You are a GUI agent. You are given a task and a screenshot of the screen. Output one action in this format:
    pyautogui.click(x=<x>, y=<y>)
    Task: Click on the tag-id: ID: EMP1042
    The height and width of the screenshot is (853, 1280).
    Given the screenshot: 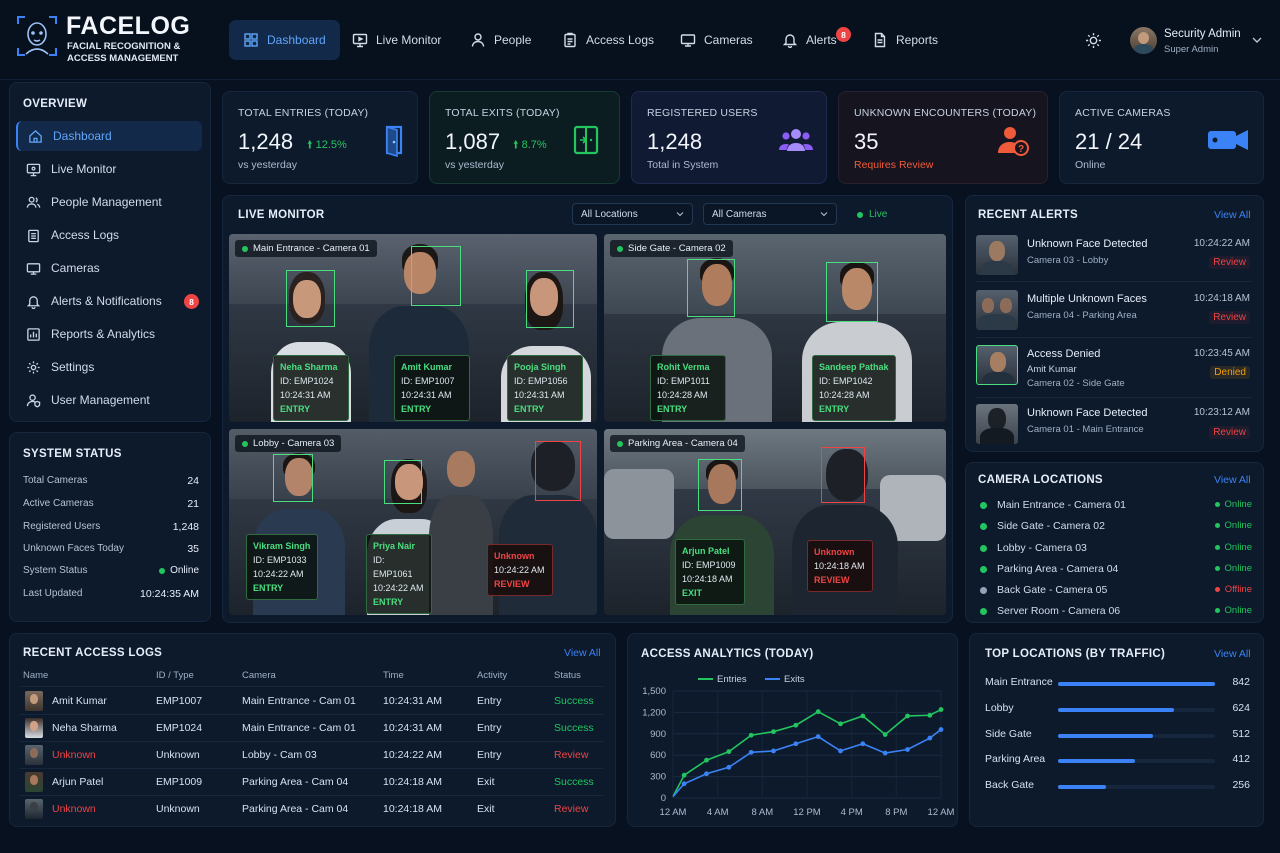 What is the action you would take?
    pyautogui.click(x=846, y=381)
    